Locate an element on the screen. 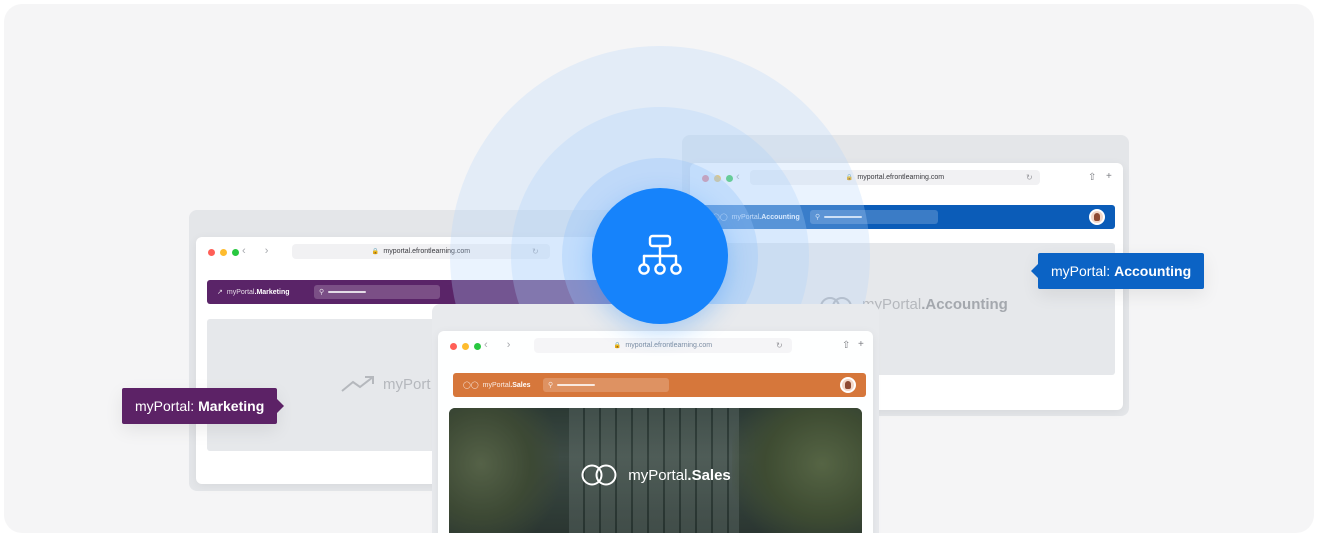 This screenshot has height=537, width=1318. hub-button is located at coordinates (660, 256).